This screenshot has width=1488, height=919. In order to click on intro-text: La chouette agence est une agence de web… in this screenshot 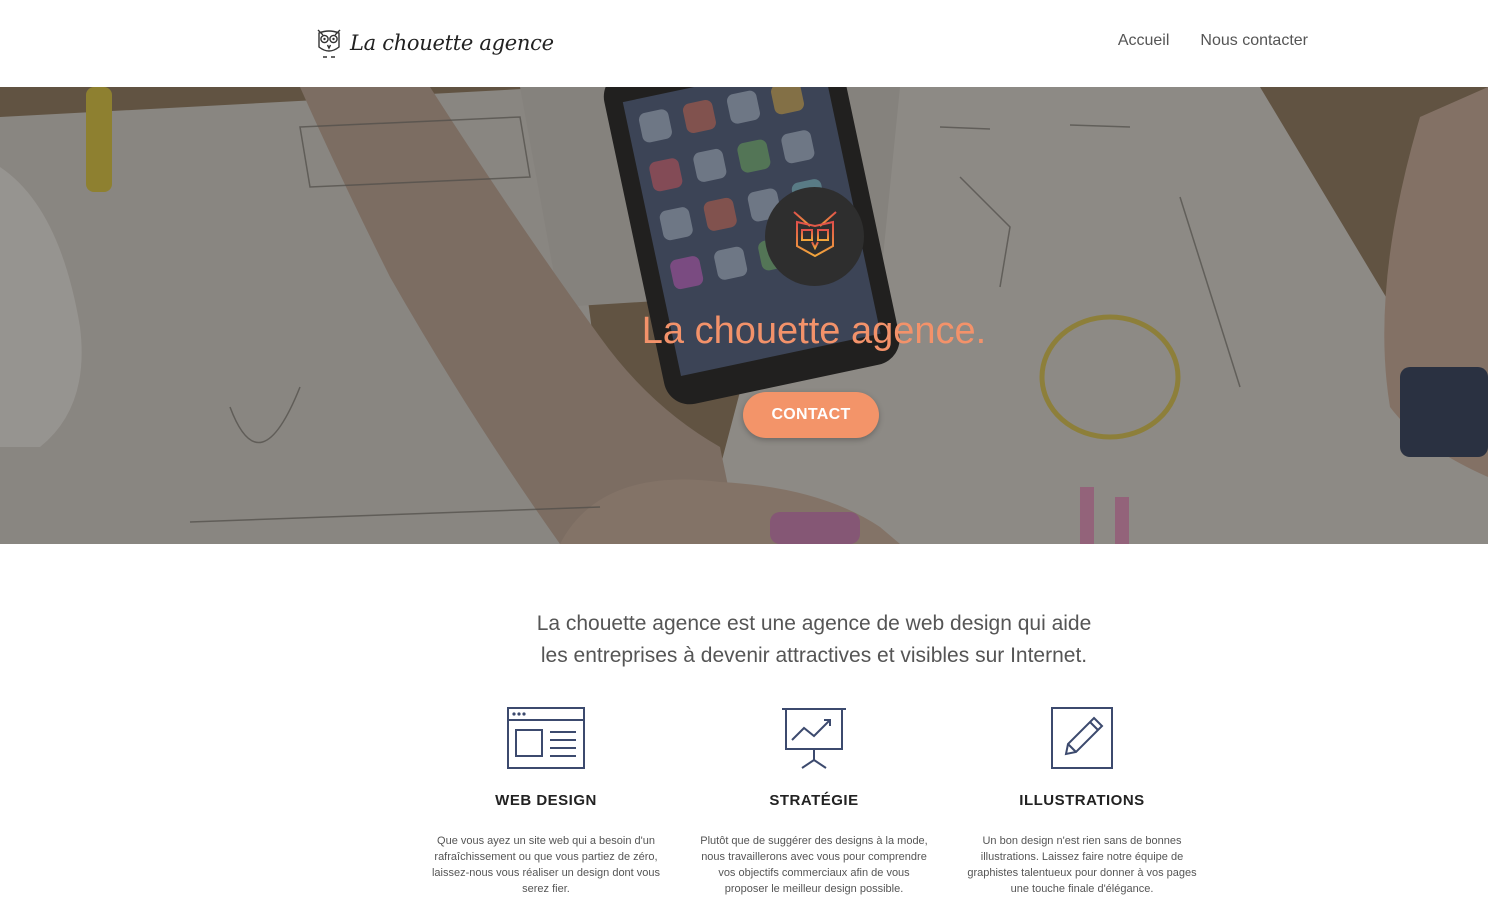, I will do `click(744, 640)`.